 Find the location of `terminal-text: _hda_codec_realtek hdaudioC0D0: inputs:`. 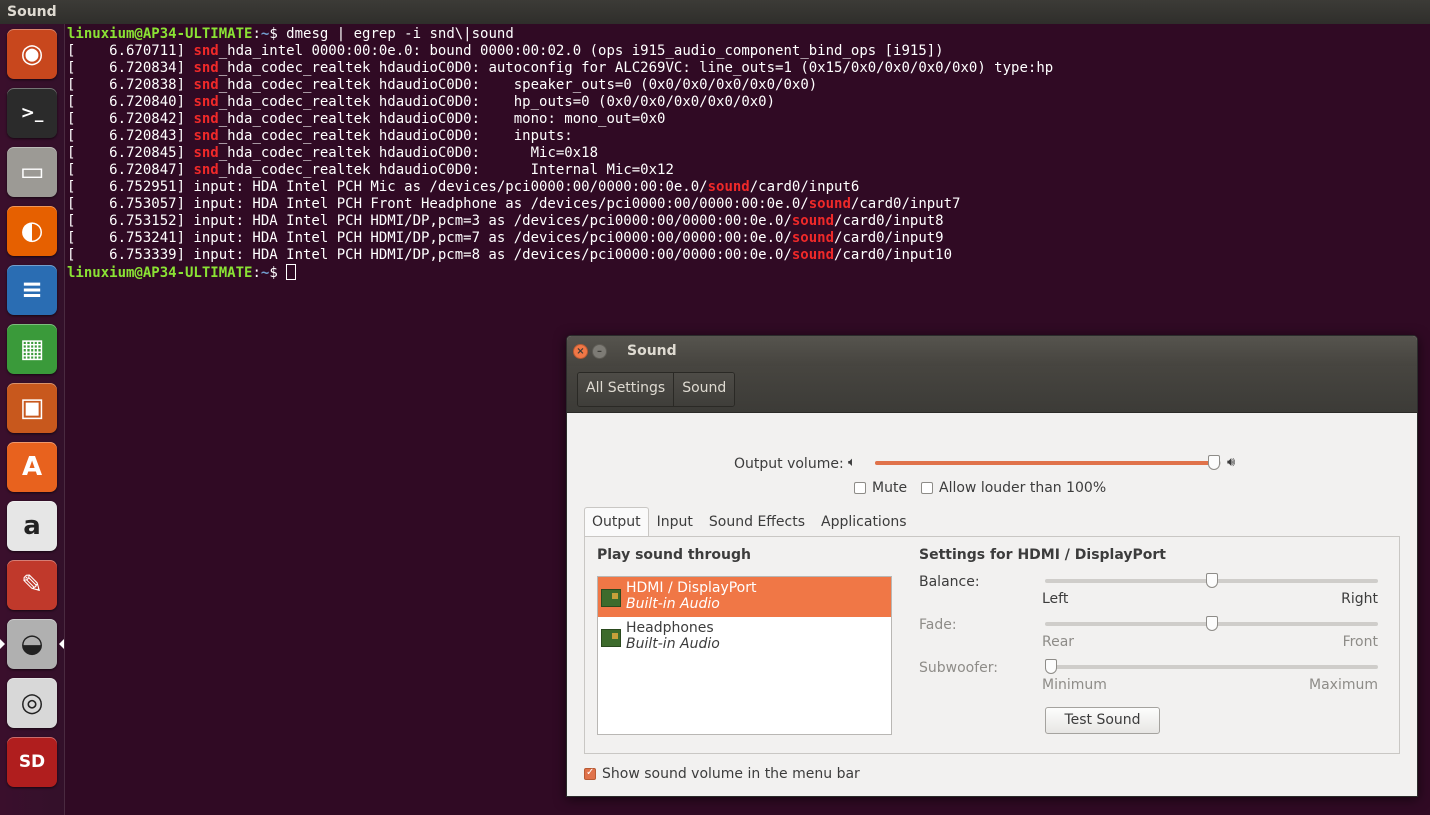

terminal-text: _hda_codec_realtek hdaudioC0D0: inputs: is located at coordinates (395, 136).